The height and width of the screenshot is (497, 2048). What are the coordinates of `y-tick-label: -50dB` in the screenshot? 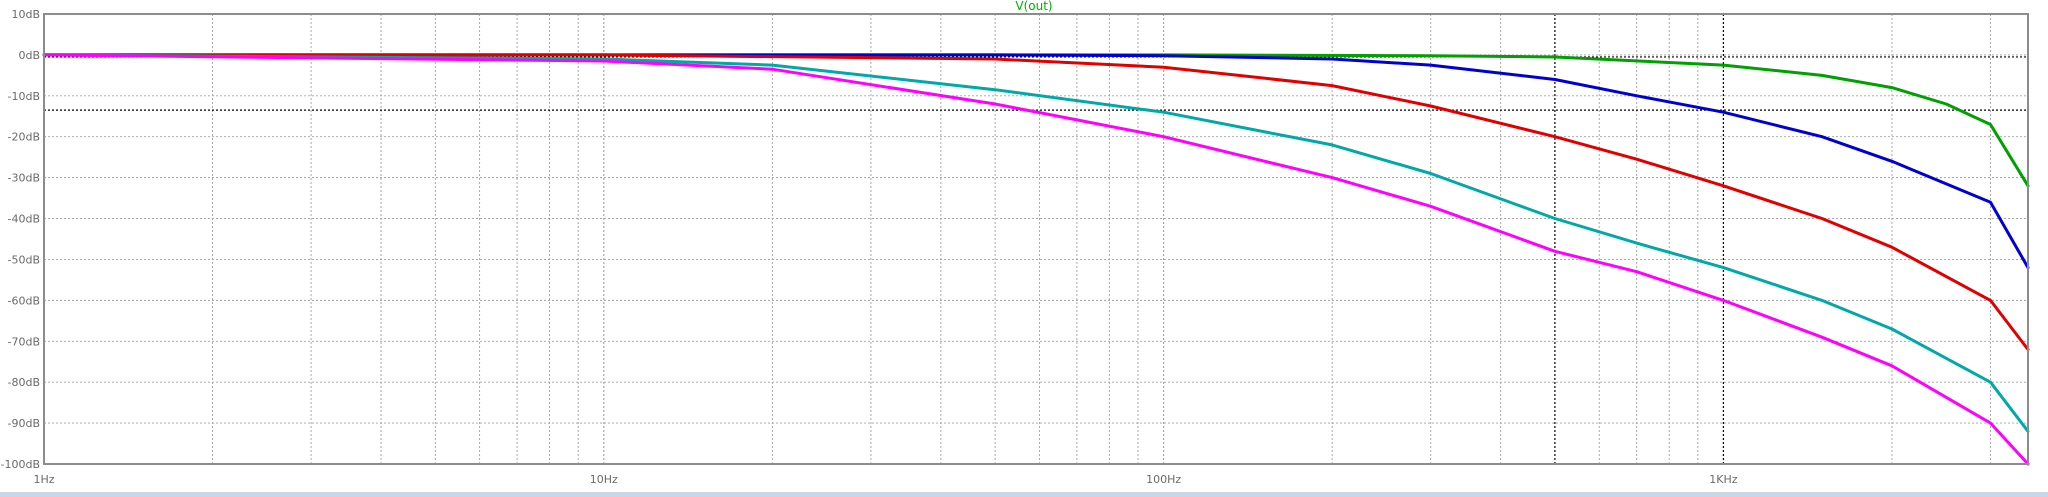 It's located at (24, 259).